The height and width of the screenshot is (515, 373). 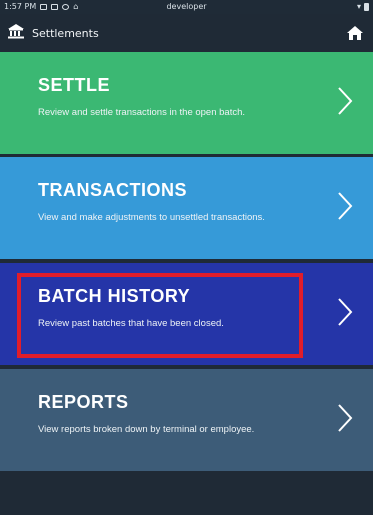 What do you see at coordinates (44, 7) in the screenshot?
I see `notification-icon` at bounding box center [44, 7].